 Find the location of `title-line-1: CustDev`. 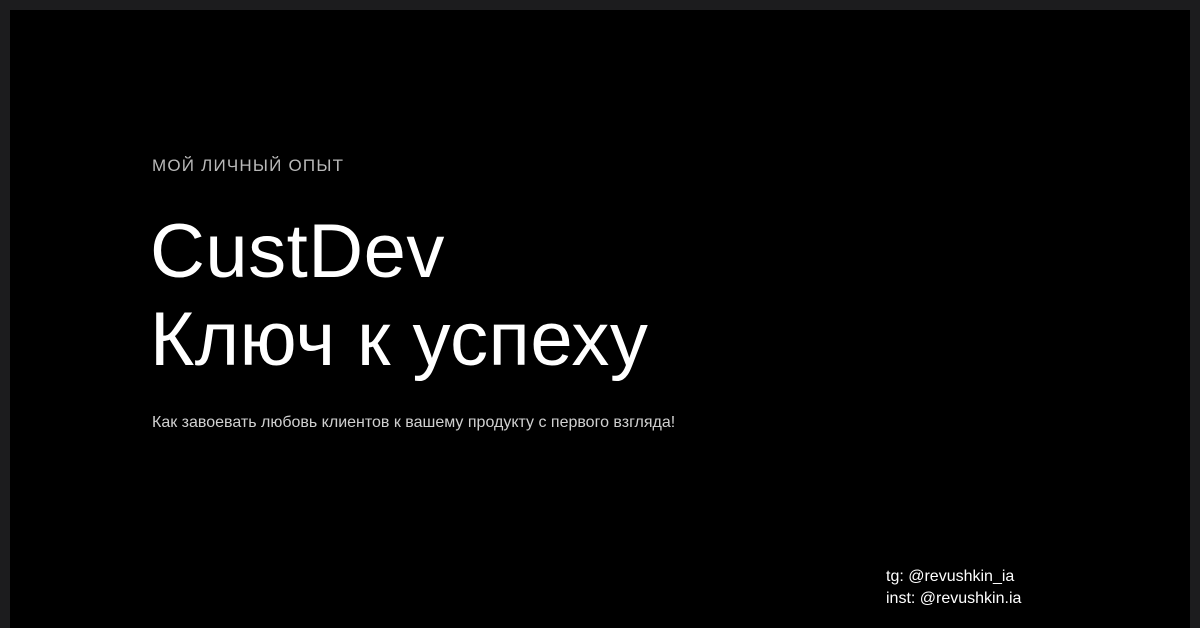

title-line-1: CustDev is located at coordinates (297, 251).